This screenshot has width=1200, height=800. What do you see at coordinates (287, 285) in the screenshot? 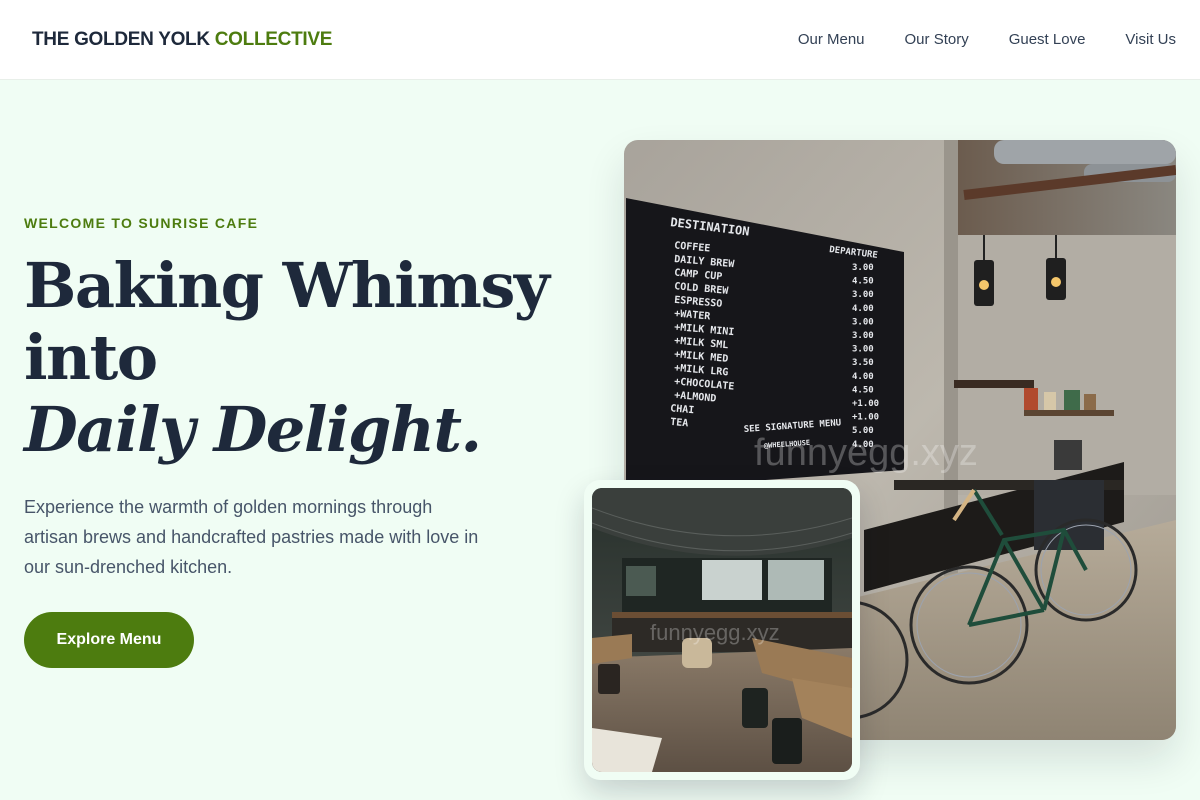
I see `headline-line-1: Baking Whimsy` at bounding box center [287, 285].